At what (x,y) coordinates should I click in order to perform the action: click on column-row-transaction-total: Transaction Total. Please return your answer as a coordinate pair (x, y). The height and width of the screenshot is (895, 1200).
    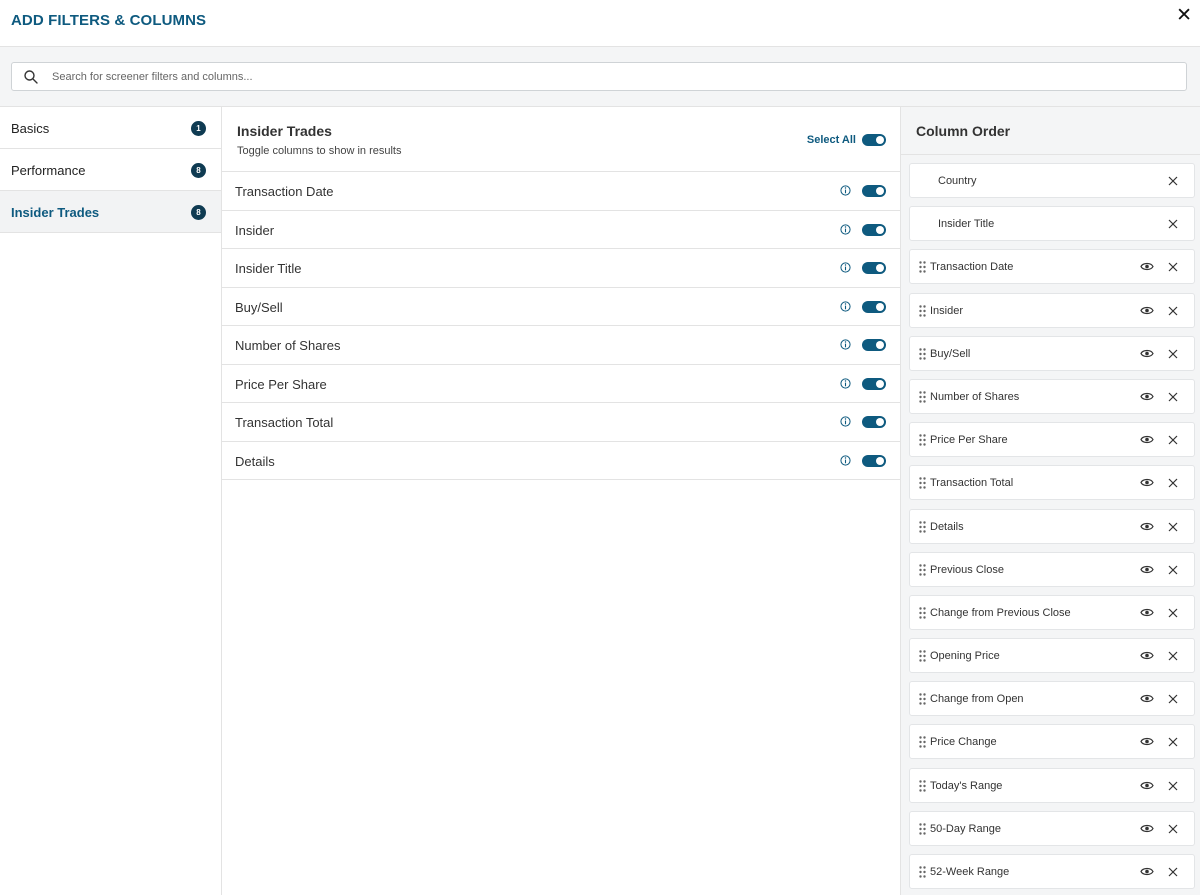
    Looking at the image, I should click on (561, 422).